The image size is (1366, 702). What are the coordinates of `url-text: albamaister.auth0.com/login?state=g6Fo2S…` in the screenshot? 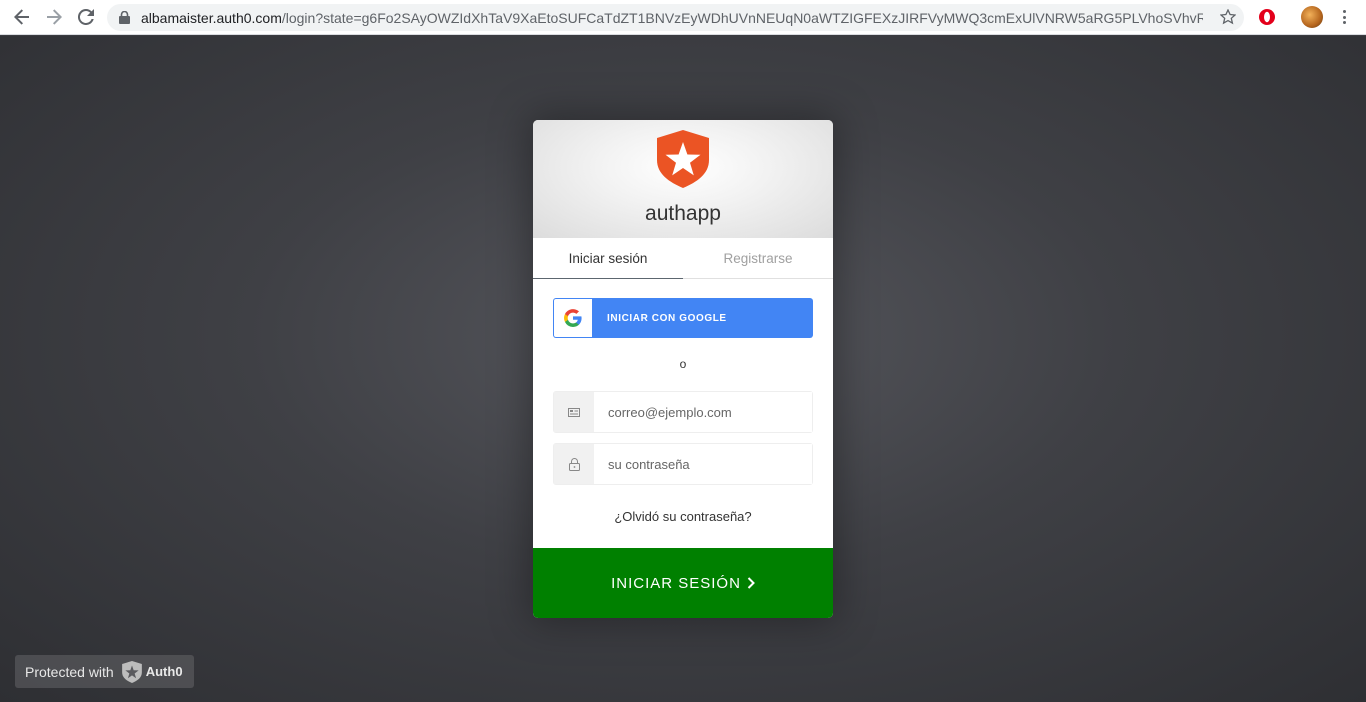 It's located at (672, 18).